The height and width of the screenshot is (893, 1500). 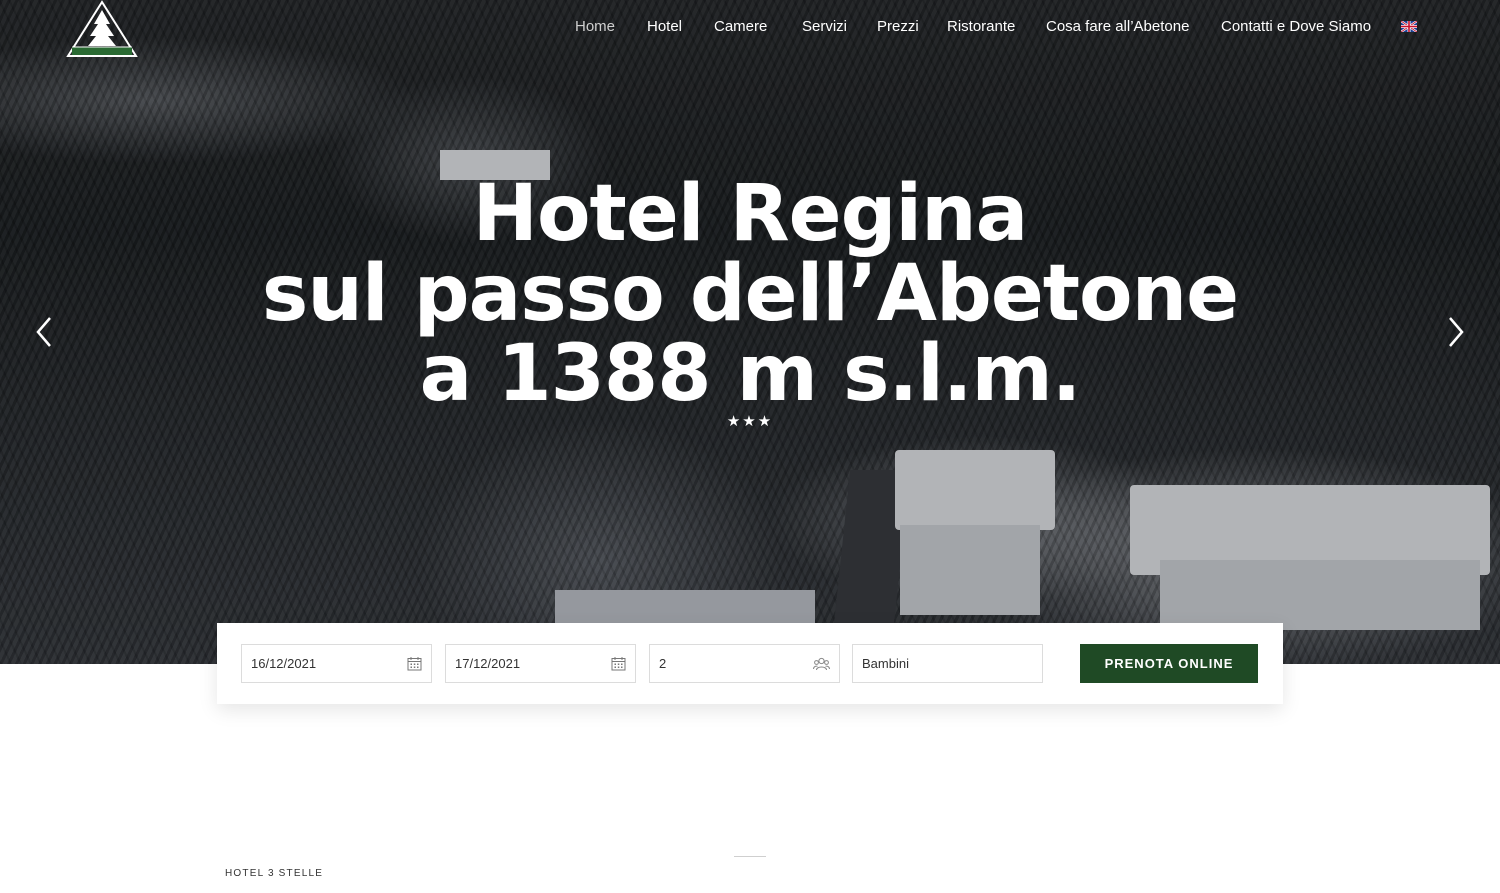 I want to click on nav-contatti: Contatti e Dove Siamo, so click(x=1296, y=27).